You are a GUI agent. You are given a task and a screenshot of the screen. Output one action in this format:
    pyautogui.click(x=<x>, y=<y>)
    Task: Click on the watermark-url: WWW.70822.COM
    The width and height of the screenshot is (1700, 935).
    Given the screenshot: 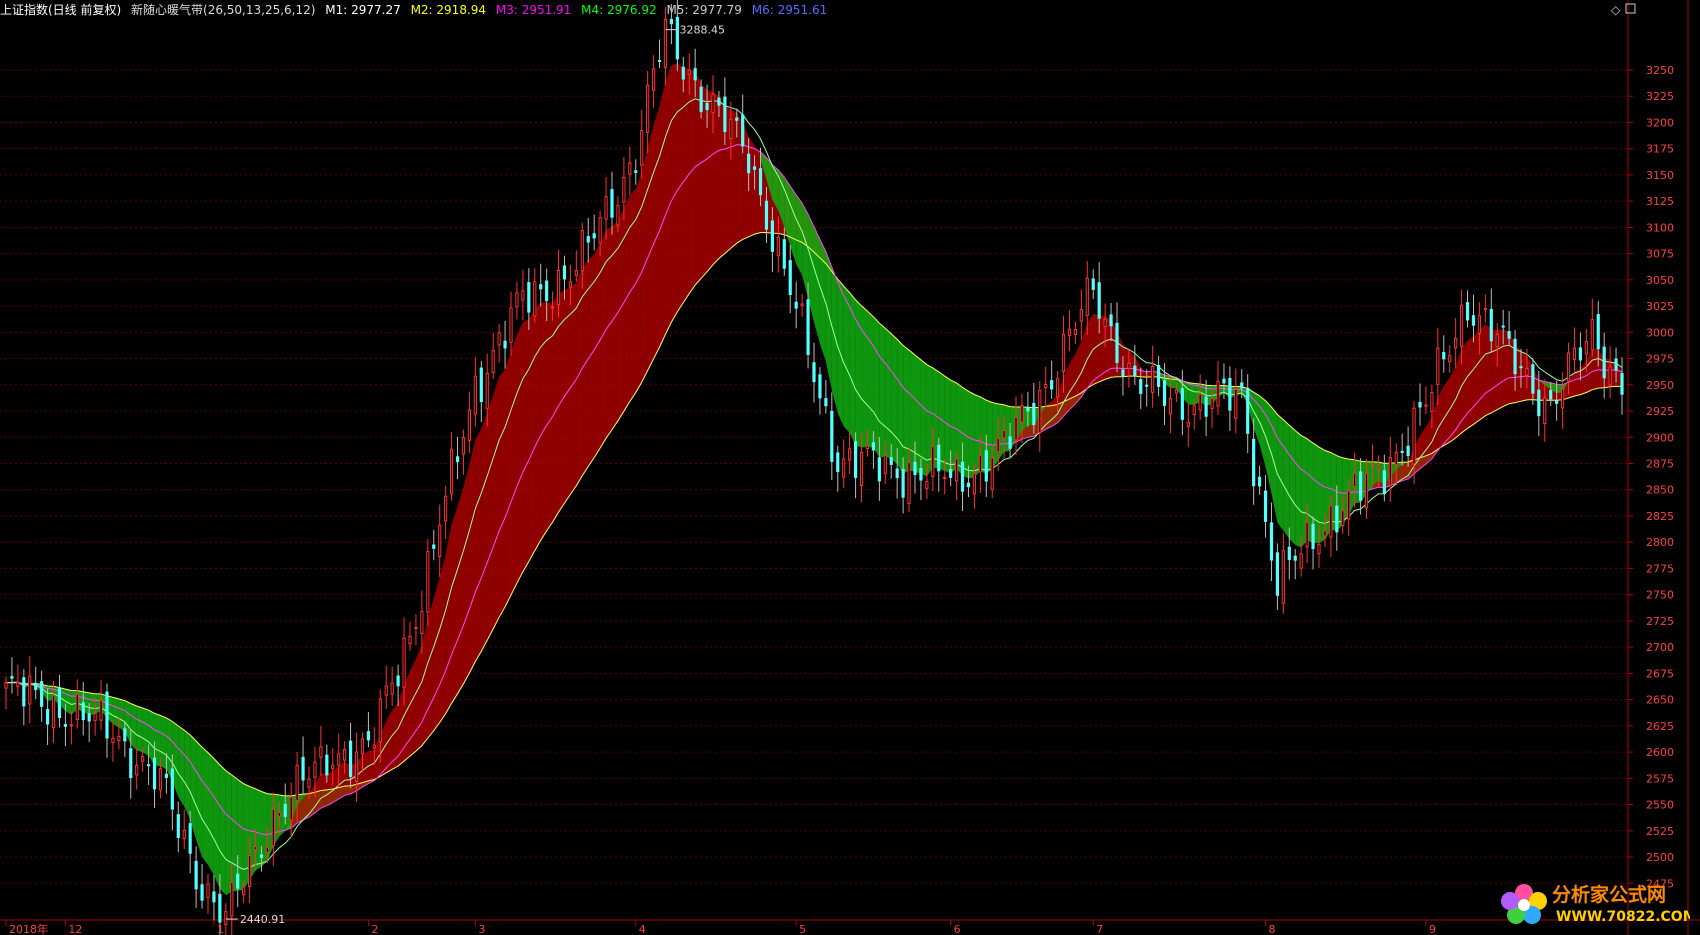 What is the action you would take?
    pyautogui.click(x=1623, y=917)
    